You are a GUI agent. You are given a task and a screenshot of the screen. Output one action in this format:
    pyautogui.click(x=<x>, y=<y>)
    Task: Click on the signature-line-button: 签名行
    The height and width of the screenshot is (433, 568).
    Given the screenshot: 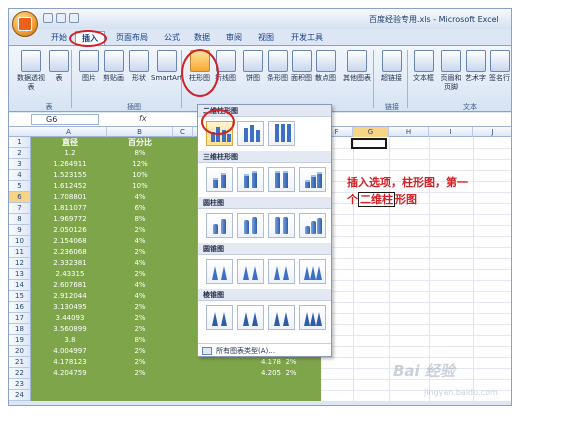 What is the action you would take?
    pyautogui.click(x=499, y=66)
    